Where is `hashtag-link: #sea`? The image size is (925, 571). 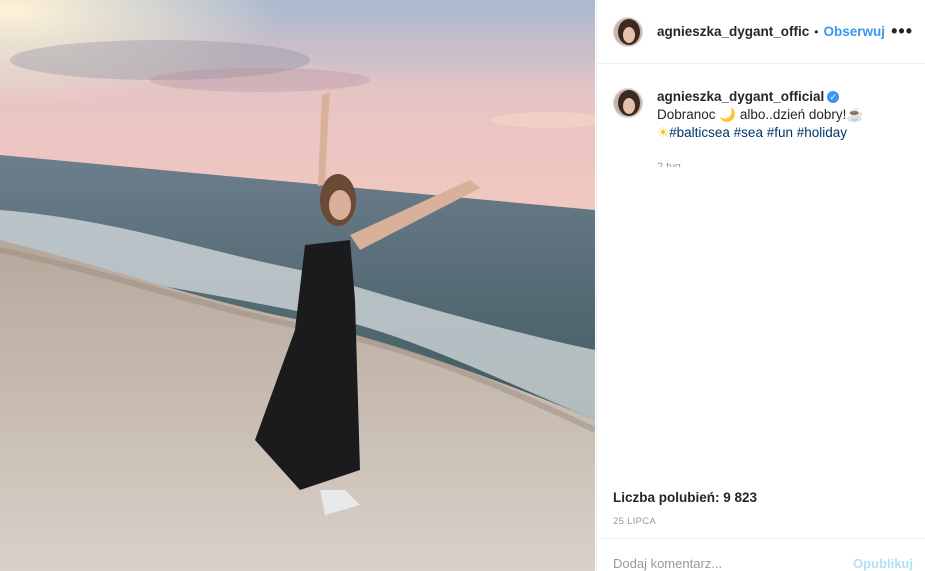
hashtag-link: #sea is located at coordinates (748, 132).